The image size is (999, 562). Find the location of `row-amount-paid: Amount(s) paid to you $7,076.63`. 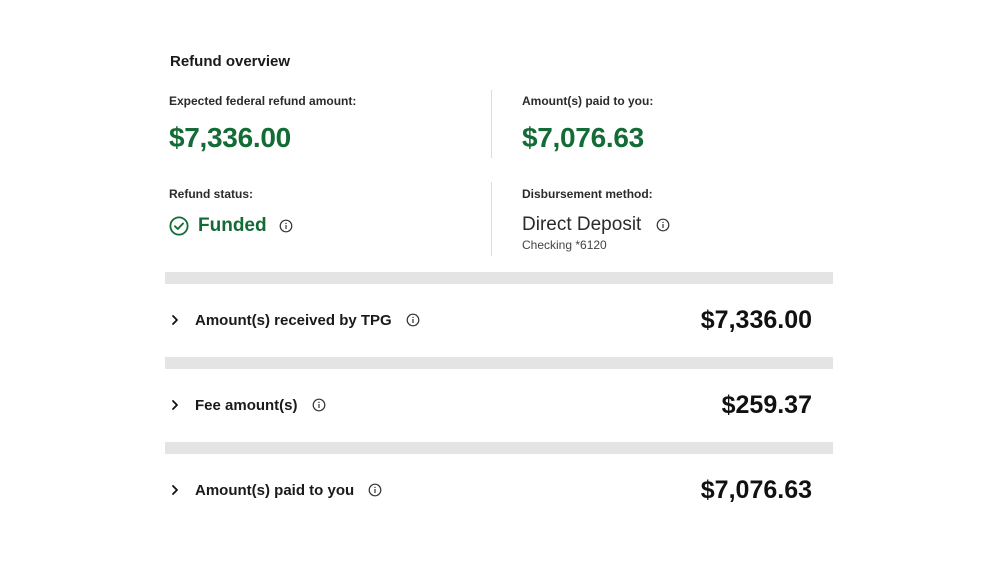

row-amount-paid: Amount(s) paid to you $7,076.63 is located at coordinates (499, 490).